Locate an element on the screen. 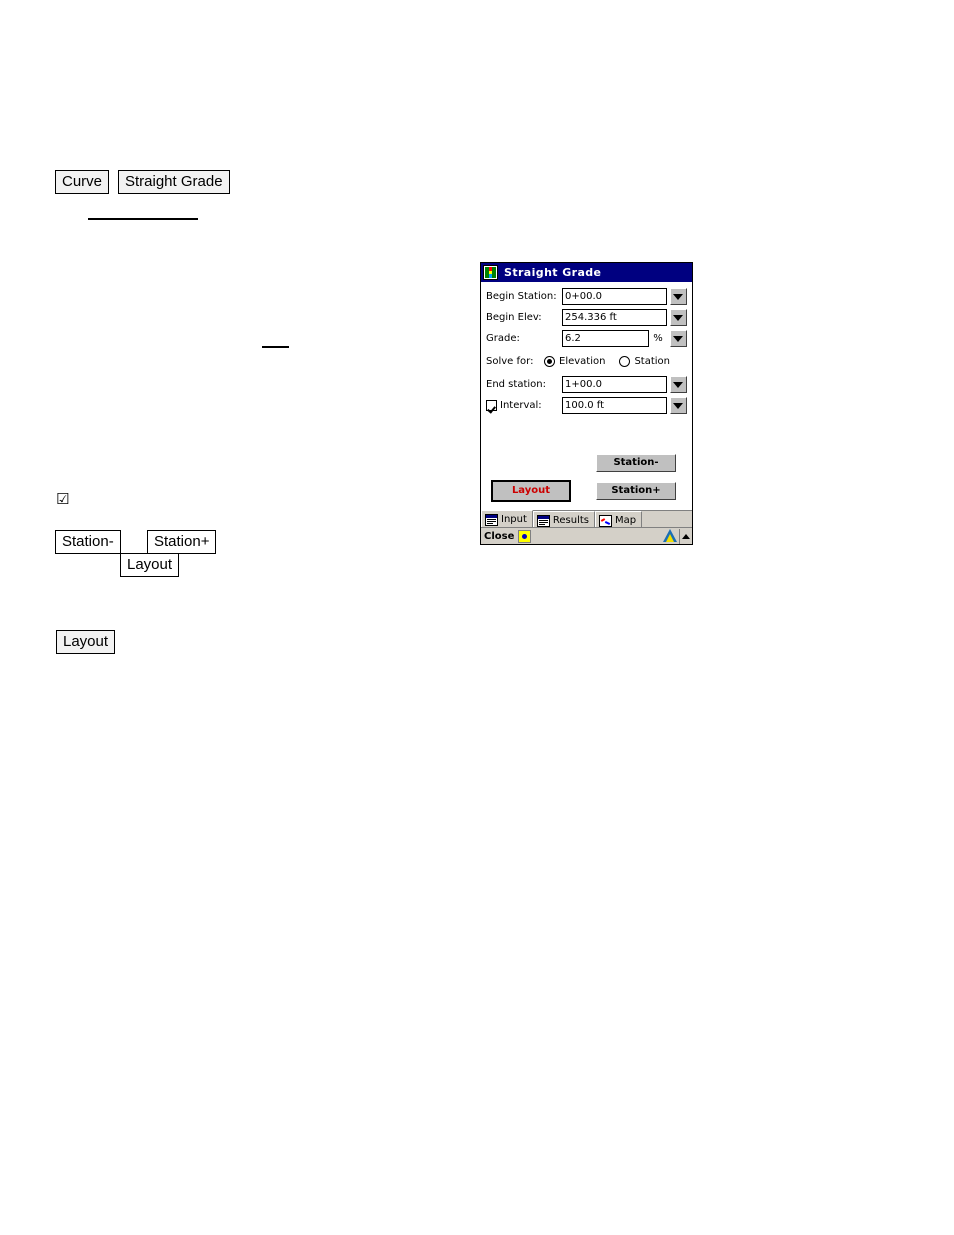 The image size is (954, 1235). grade-label: Grade: is located at coordinates (503, 338).